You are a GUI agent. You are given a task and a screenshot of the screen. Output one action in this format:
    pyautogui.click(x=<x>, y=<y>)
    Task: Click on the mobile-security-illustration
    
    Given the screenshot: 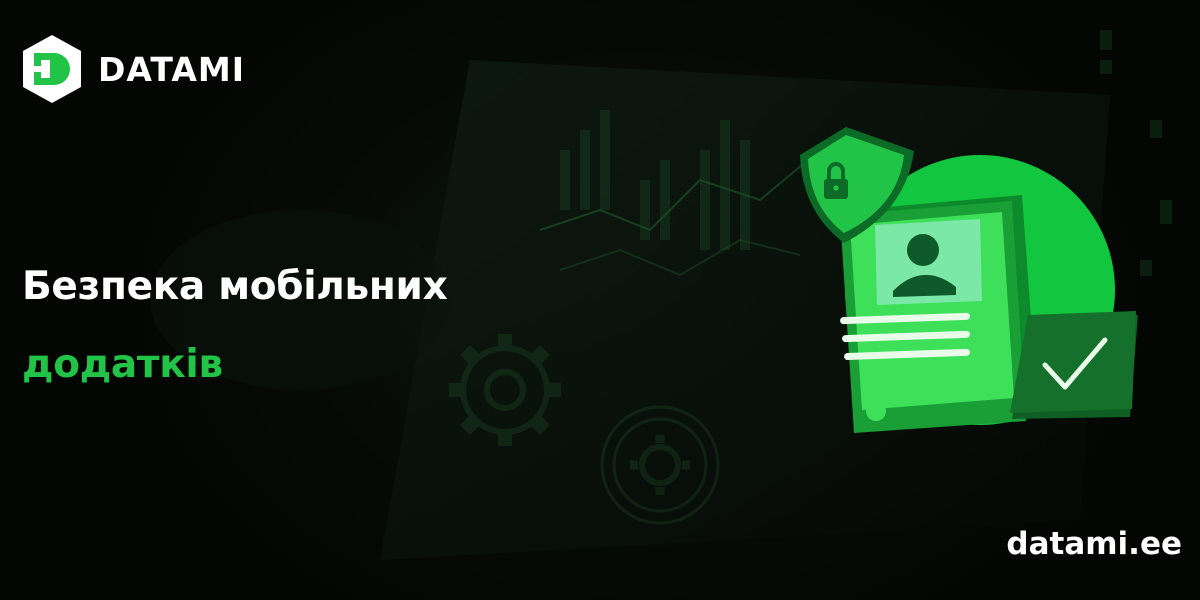 What is the action you would take?
    pyautogui.click(x=969, y=280)
    